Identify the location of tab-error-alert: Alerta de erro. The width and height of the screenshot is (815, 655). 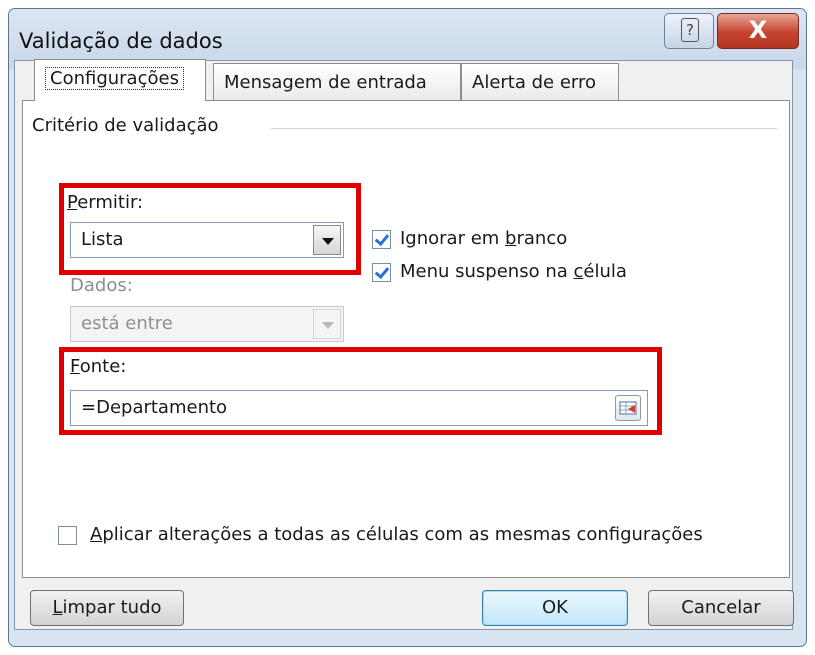
(540, 82).